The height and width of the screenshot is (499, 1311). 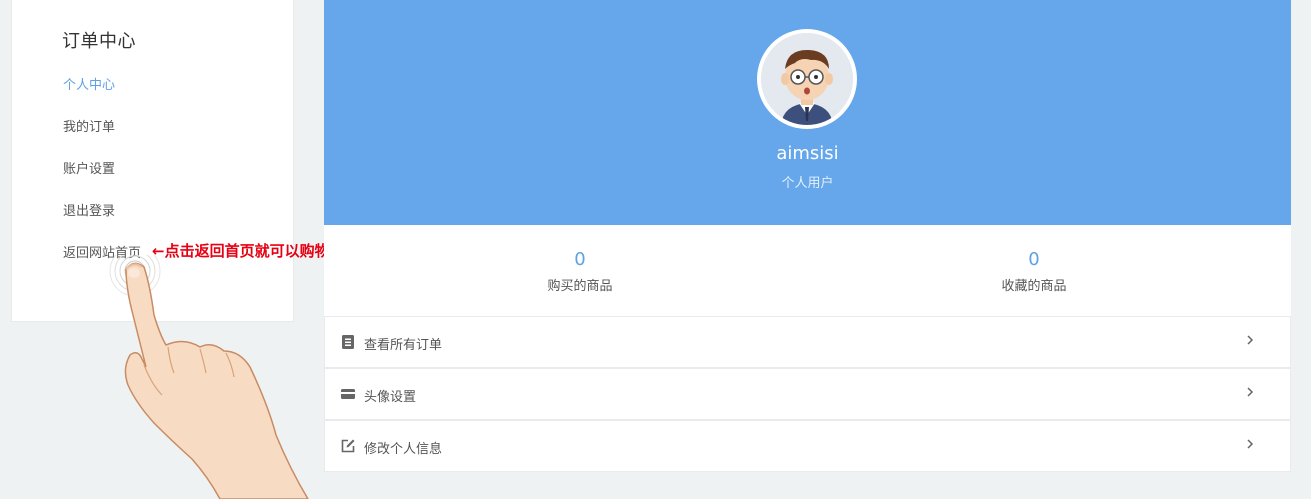 What do you see at coordinates (1034, 259) in the screenshot?
I see `stat-favorites-value: 0` at bounding box center [1034, 259].